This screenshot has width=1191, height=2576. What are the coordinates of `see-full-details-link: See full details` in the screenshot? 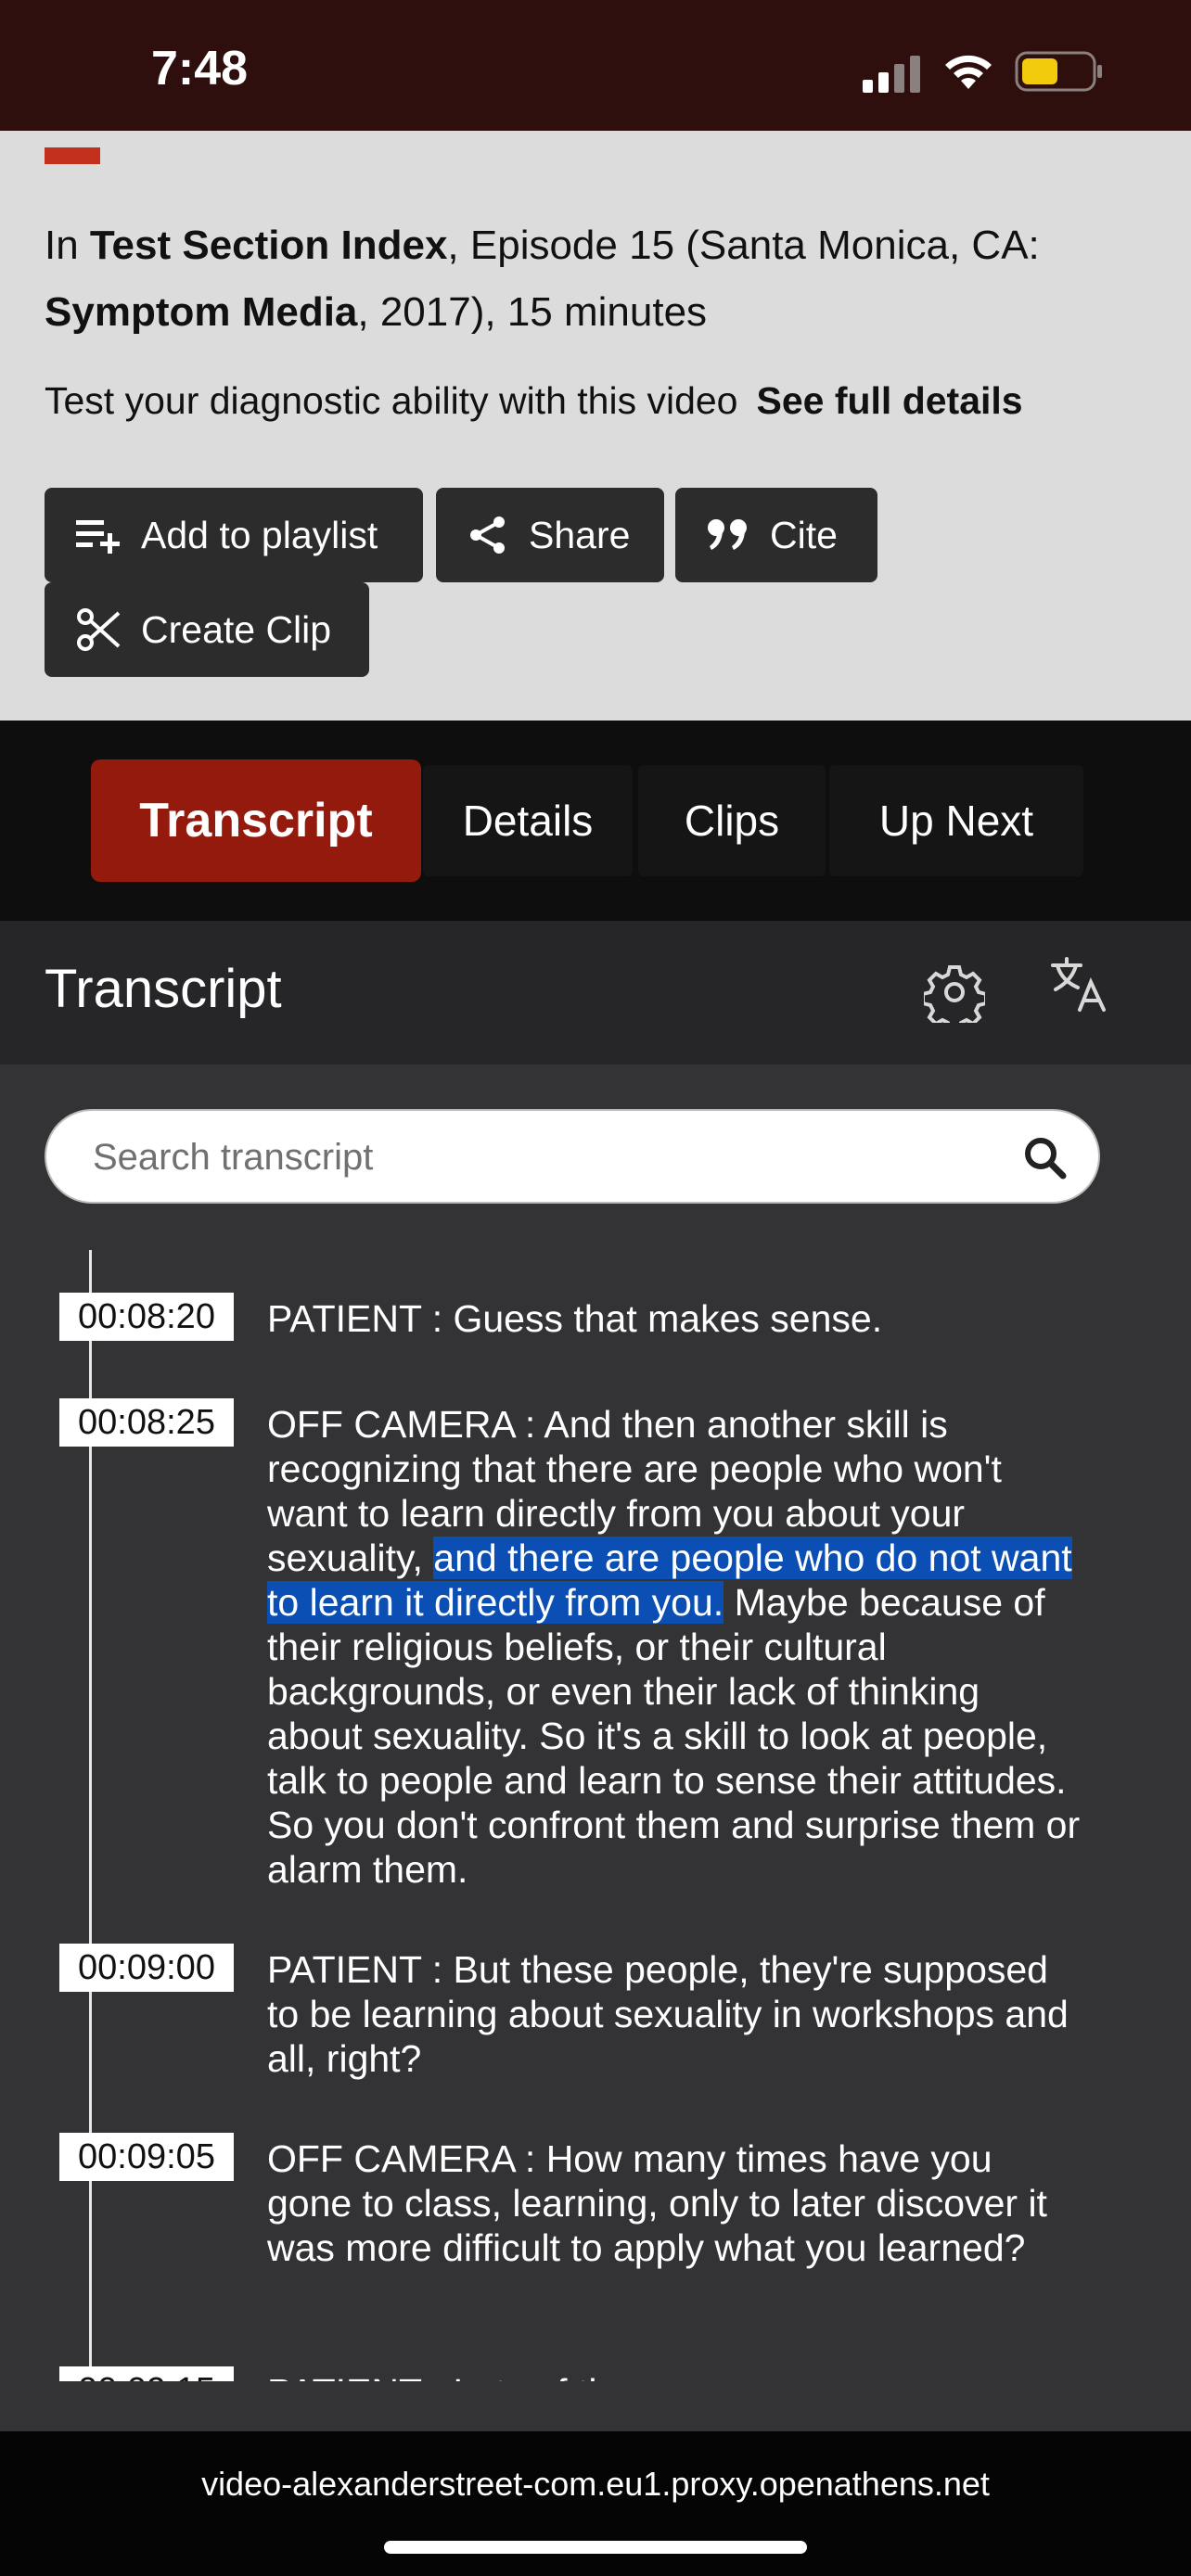 It's located at (889, 400).